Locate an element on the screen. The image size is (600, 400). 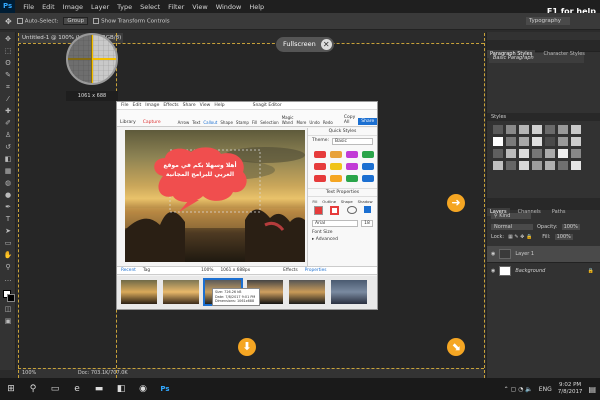
stamp-tool: Stamp is located at coordinates (242, 122).